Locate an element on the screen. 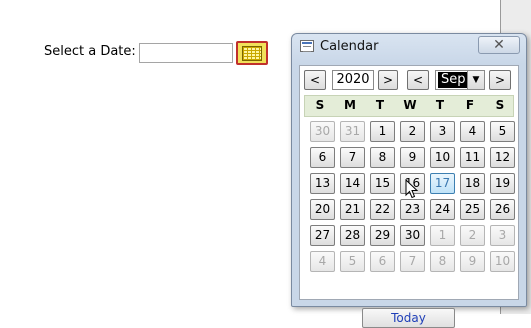 This screenshot has width=531, height=328. day-cell: 11 is located at coordinates (472, 157).